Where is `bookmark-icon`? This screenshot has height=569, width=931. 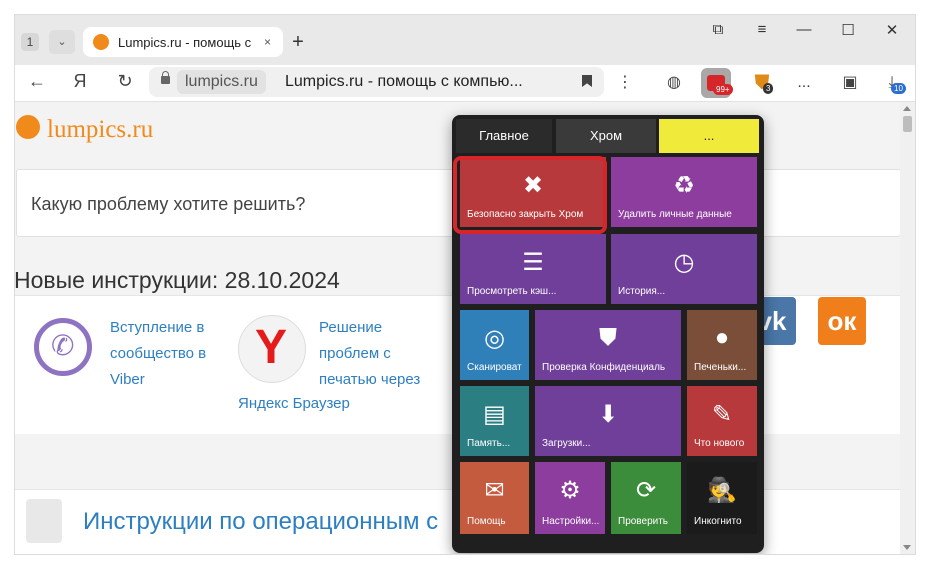
bookmark-icon is located at coordinates (587, 81).